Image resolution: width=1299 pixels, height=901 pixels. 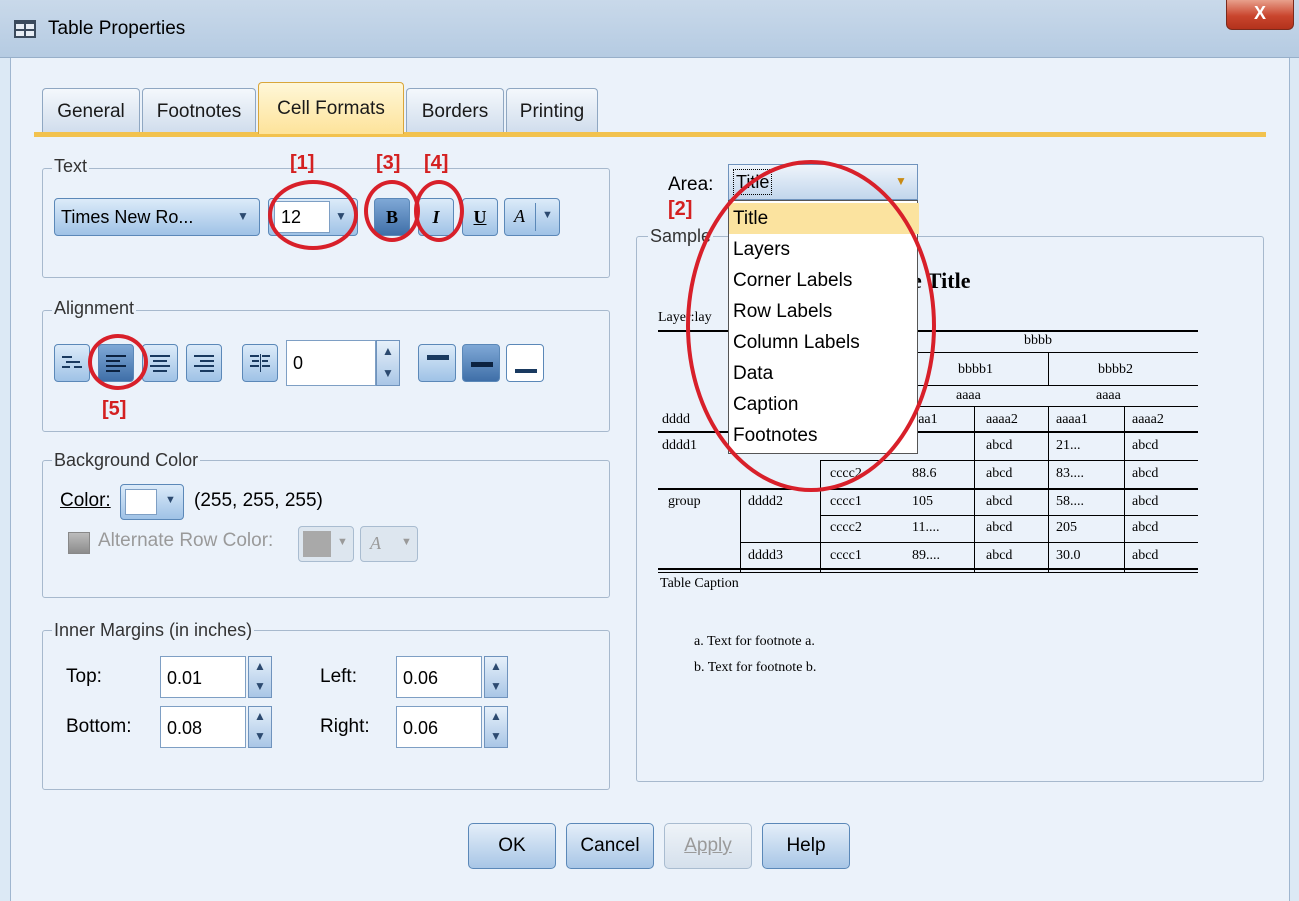 I want to click on help-button: Help, so click(x=806, y=846).